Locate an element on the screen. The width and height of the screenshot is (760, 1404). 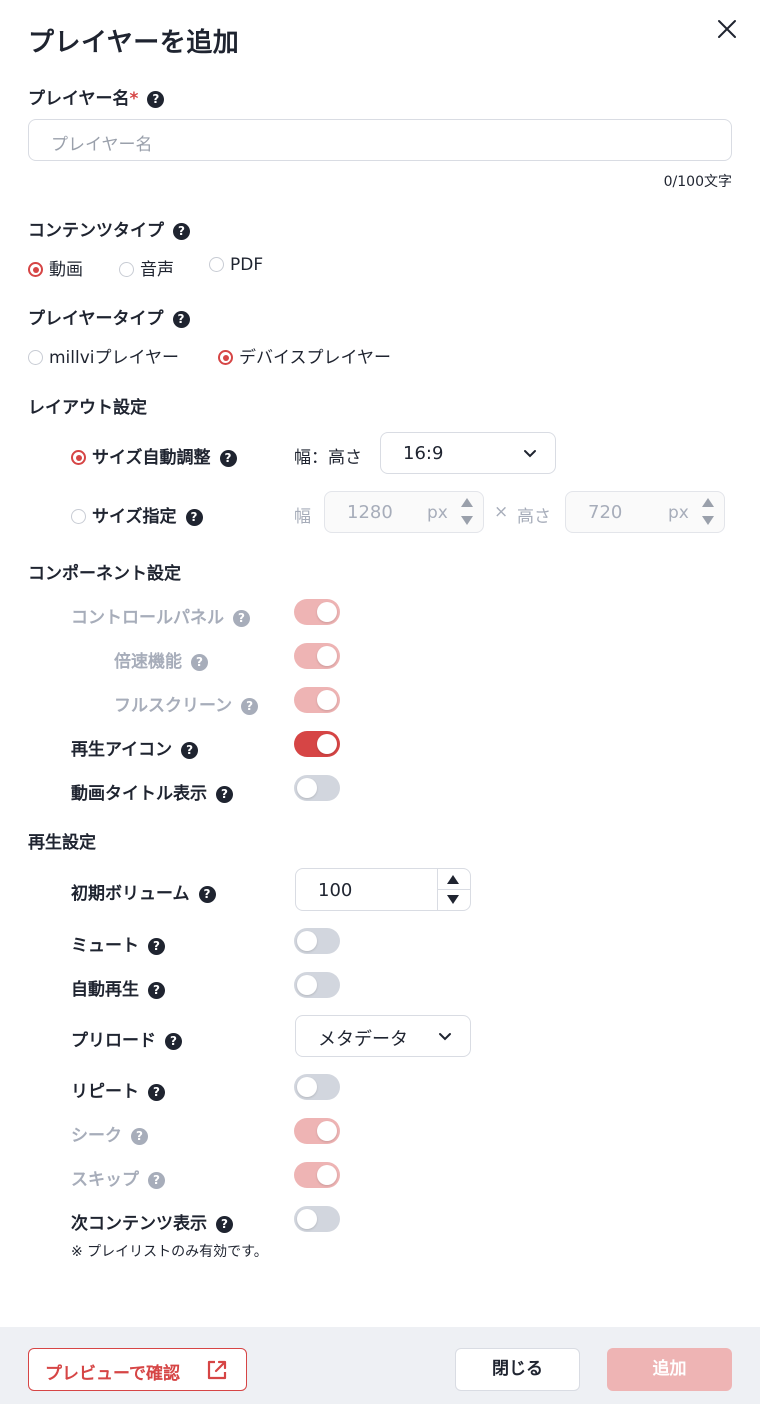
content-type-label-row: コンテンツタイプ? is located at coordinates (109, 228).